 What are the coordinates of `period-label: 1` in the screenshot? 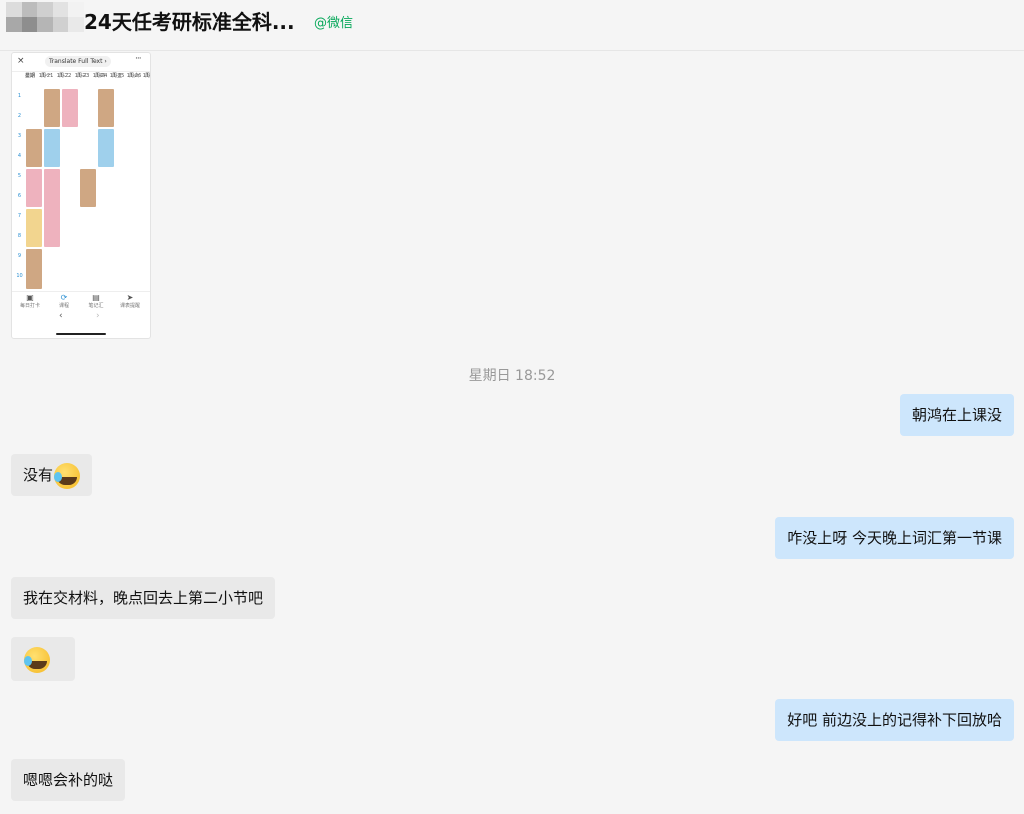 It's located at (19, 96).